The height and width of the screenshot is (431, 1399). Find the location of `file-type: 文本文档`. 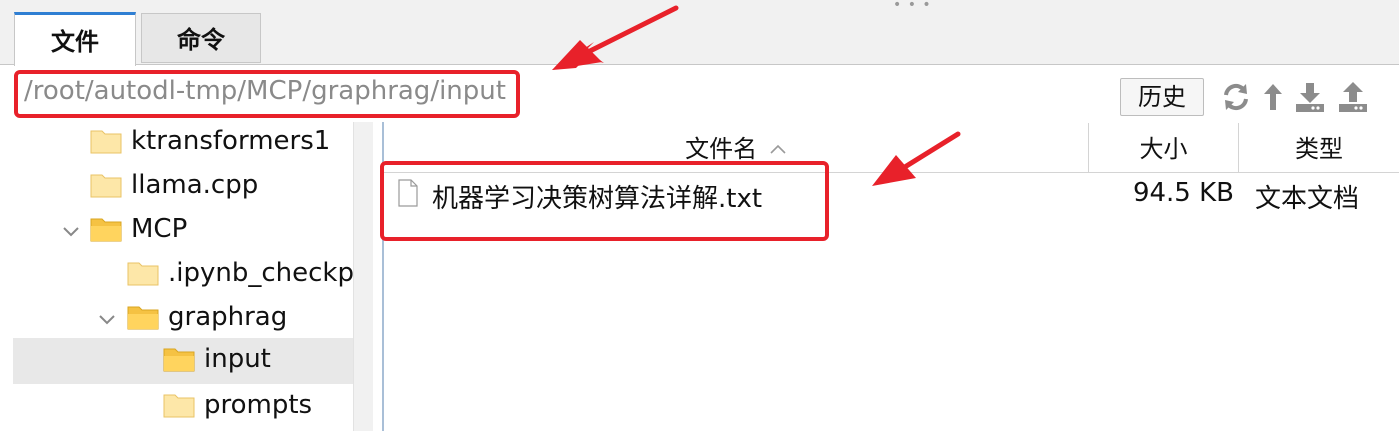

file-type: 文本文档 is located at coordinates (1307, 199).